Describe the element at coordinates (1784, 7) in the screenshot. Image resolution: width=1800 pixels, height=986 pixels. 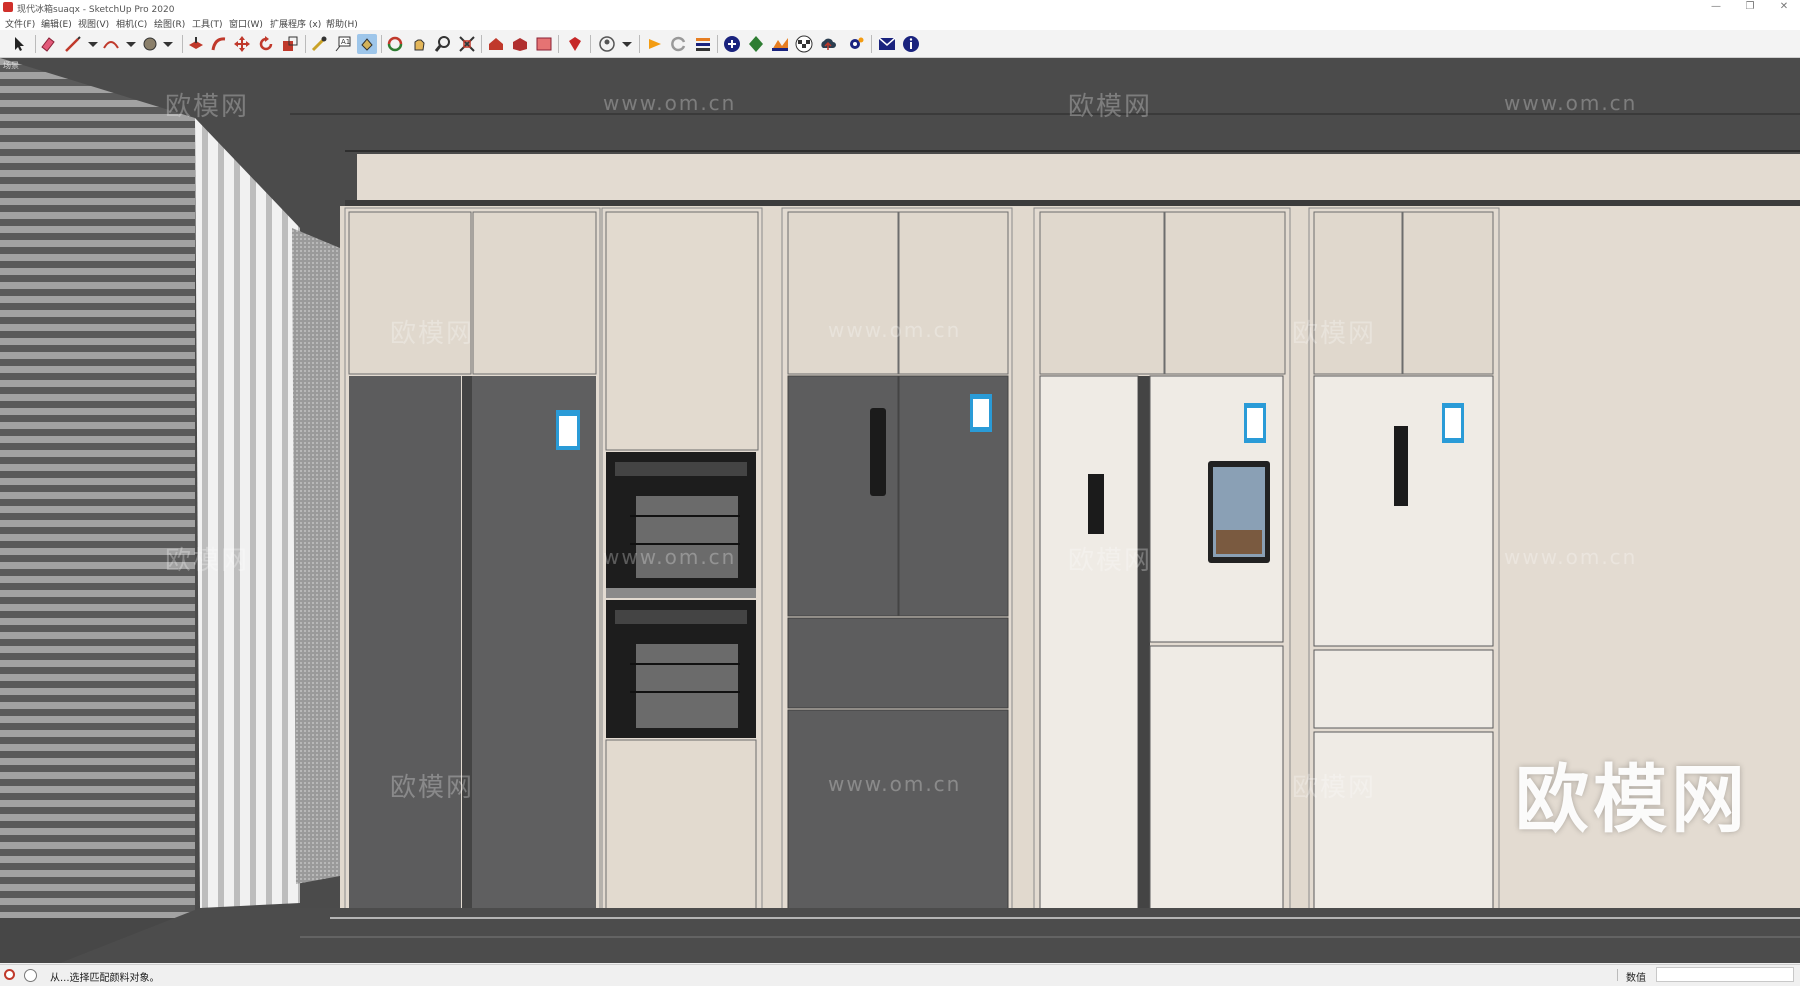
I see `close-button: ✕` at that location.